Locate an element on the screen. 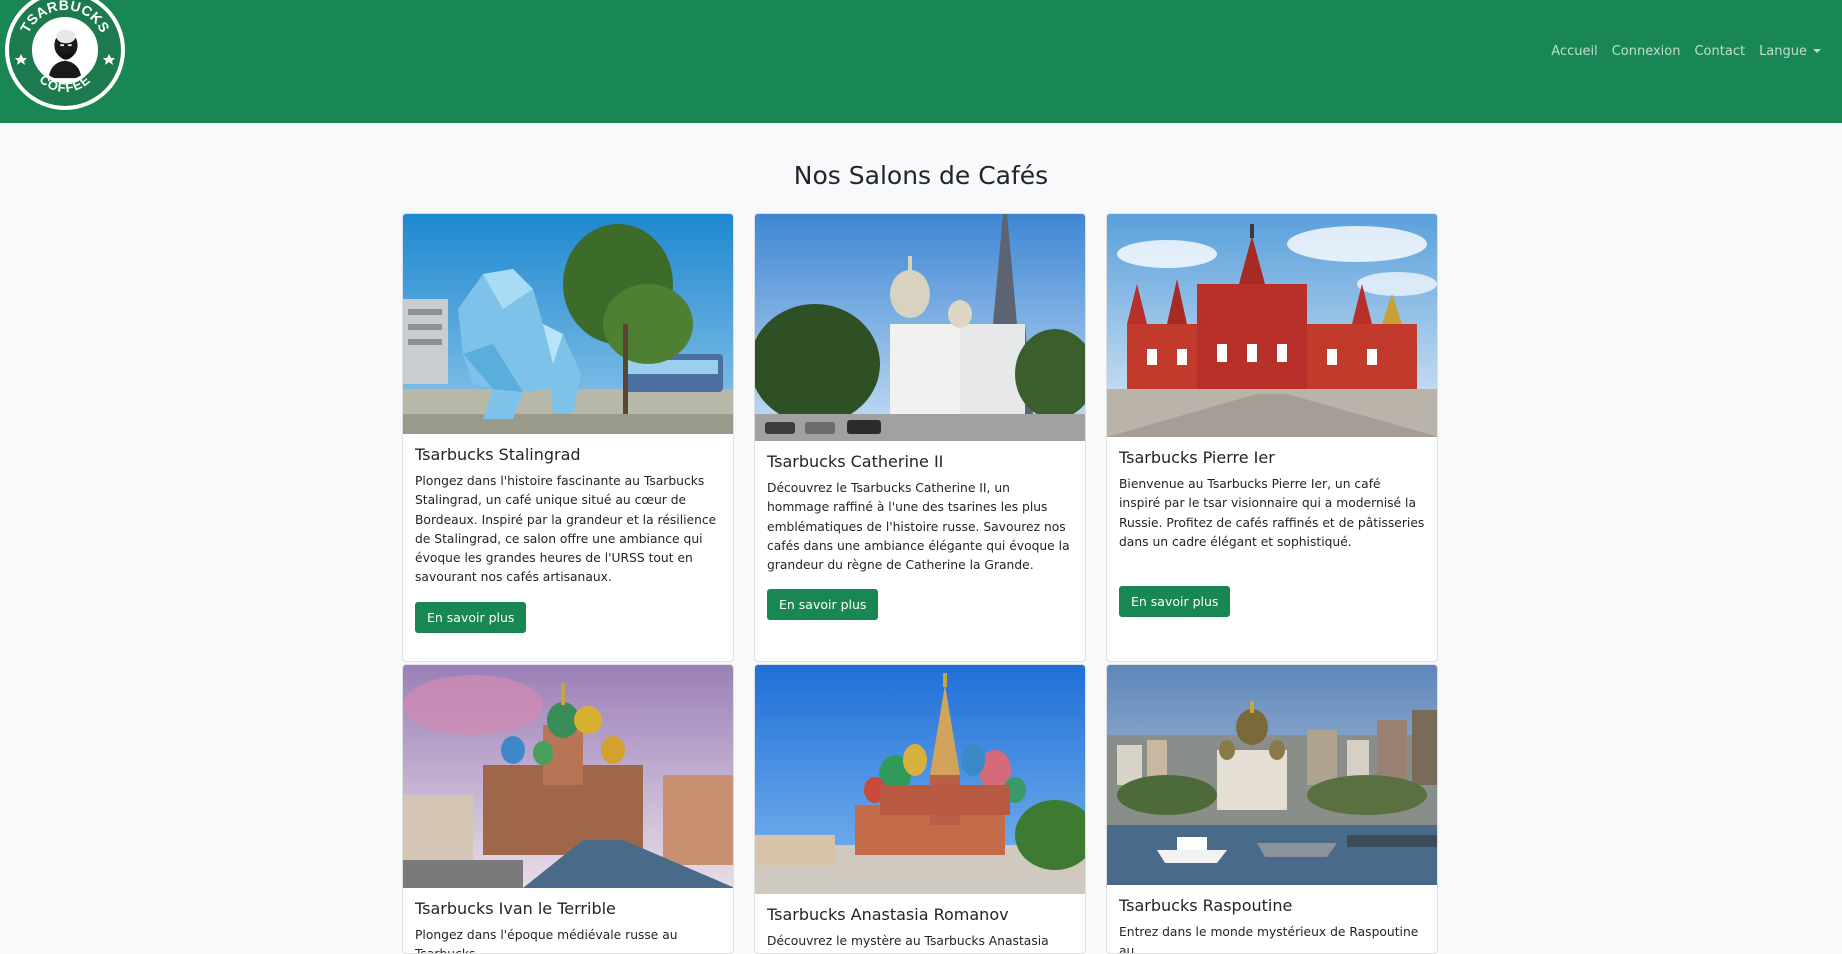 This screenshot has height=954, width=1842. nav-link-contact: Contact is located at coordinates (1719, 51).